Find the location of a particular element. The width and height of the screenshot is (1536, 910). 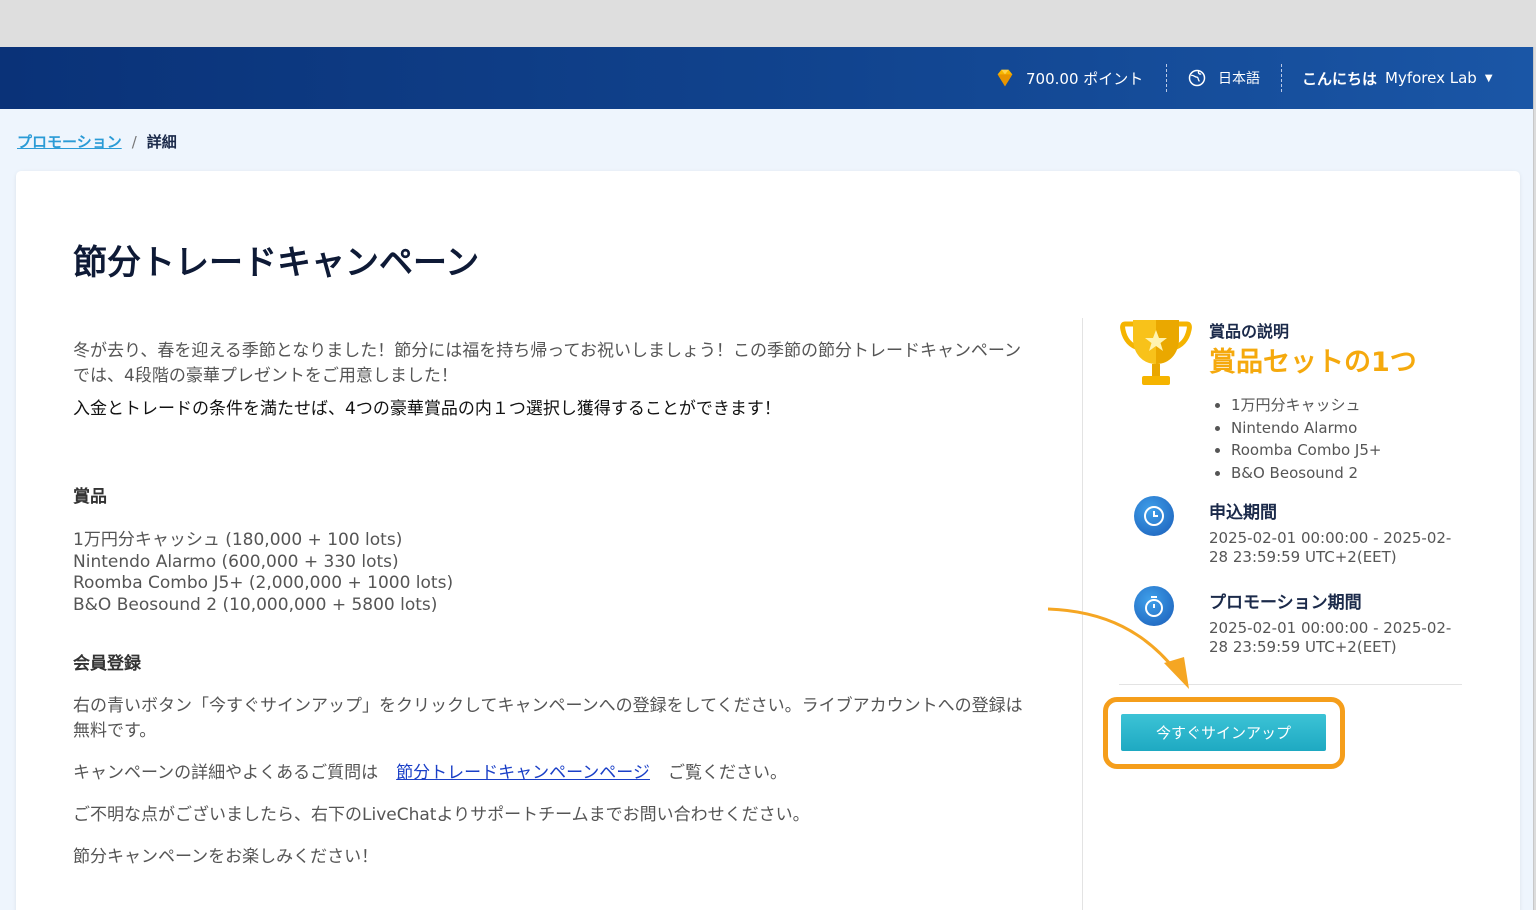

breadcrumb-link-promotions: プロモーション is located at coordinates (69, 141).